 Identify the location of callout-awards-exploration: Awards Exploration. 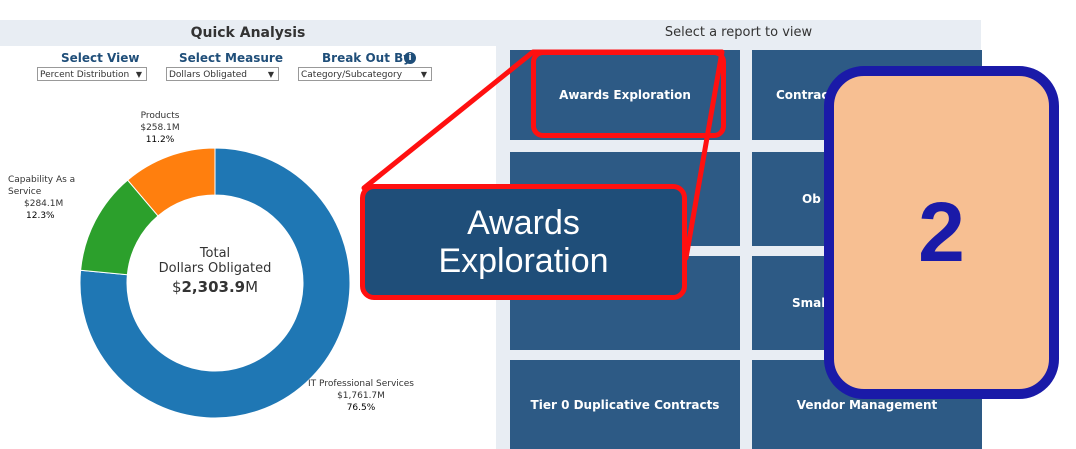
(523, 242).